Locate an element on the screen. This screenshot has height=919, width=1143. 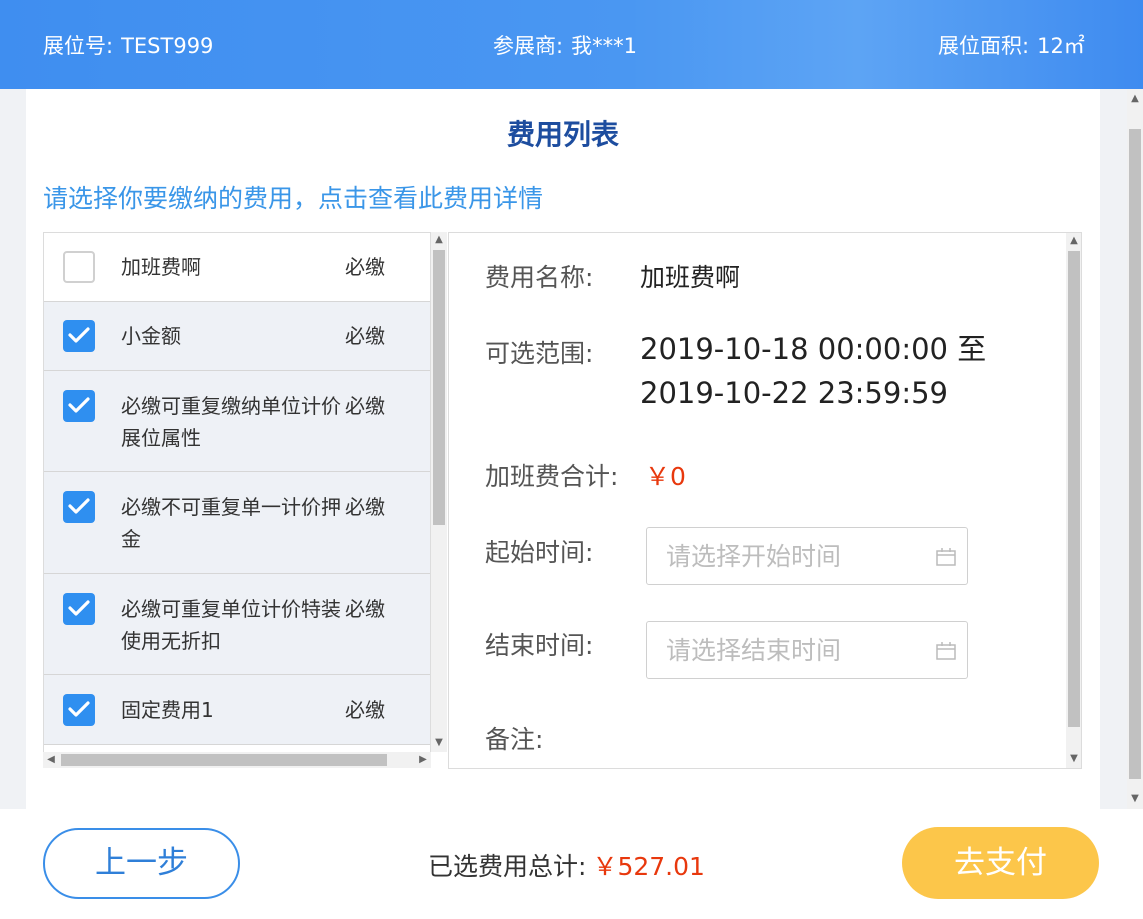
exhibitor: 参展商: 我***1 is located at coordinates (565, 45).